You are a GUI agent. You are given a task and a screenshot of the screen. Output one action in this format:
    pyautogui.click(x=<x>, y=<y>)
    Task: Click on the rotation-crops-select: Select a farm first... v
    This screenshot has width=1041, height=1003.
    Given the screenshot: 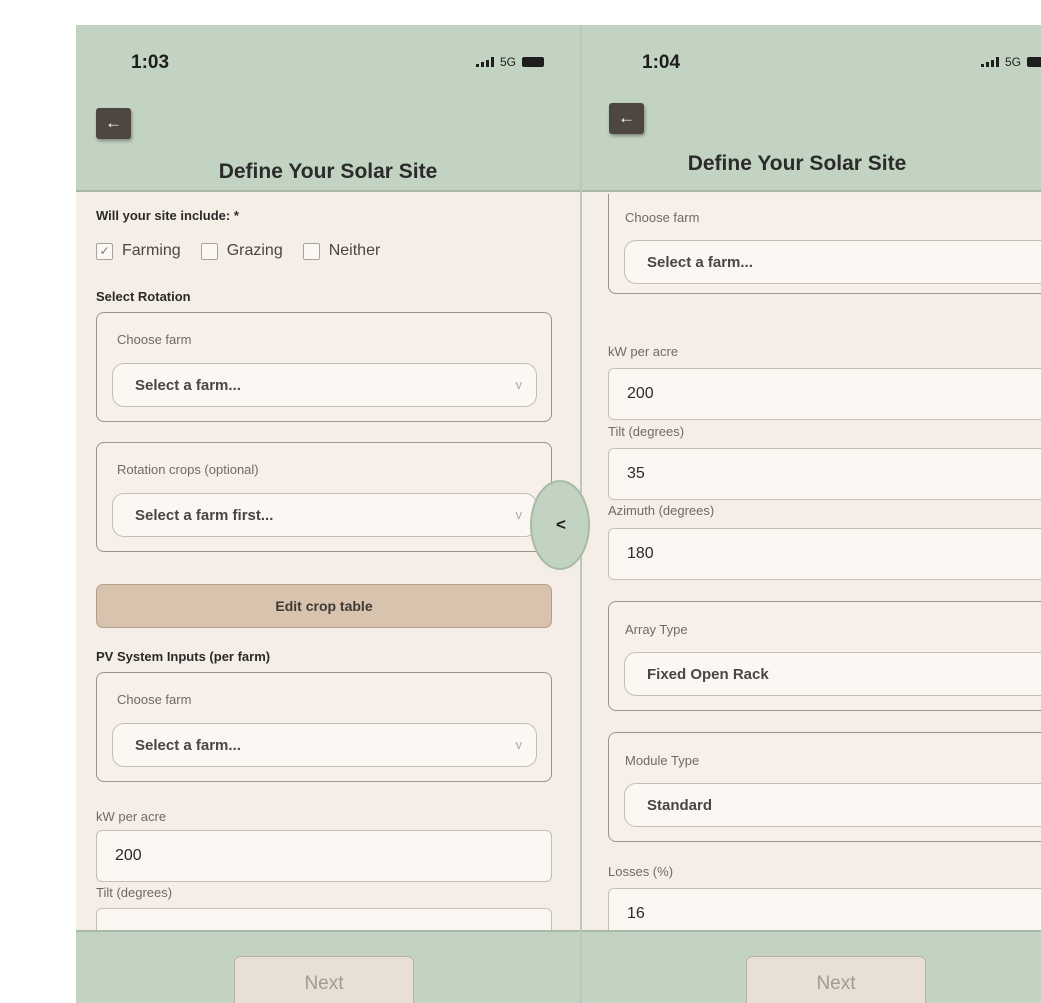 What is the action you would take?
    pyautogui.click(x=324, y=515)
    